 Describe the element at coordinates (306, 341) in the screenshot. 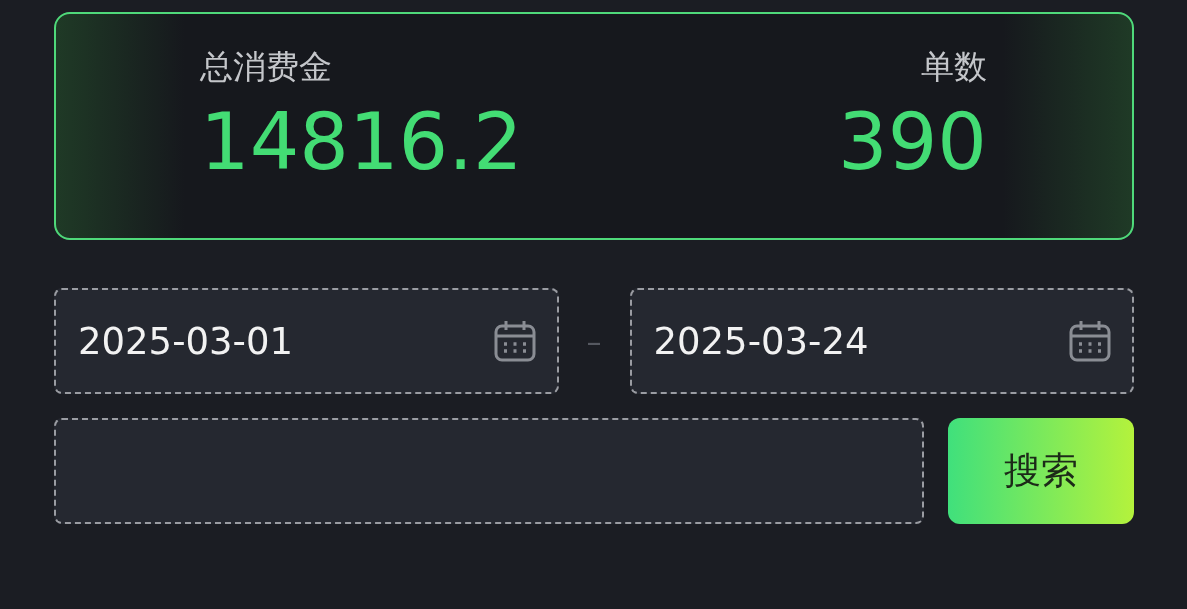

I see `date-field: 2025-03-01` at that location.